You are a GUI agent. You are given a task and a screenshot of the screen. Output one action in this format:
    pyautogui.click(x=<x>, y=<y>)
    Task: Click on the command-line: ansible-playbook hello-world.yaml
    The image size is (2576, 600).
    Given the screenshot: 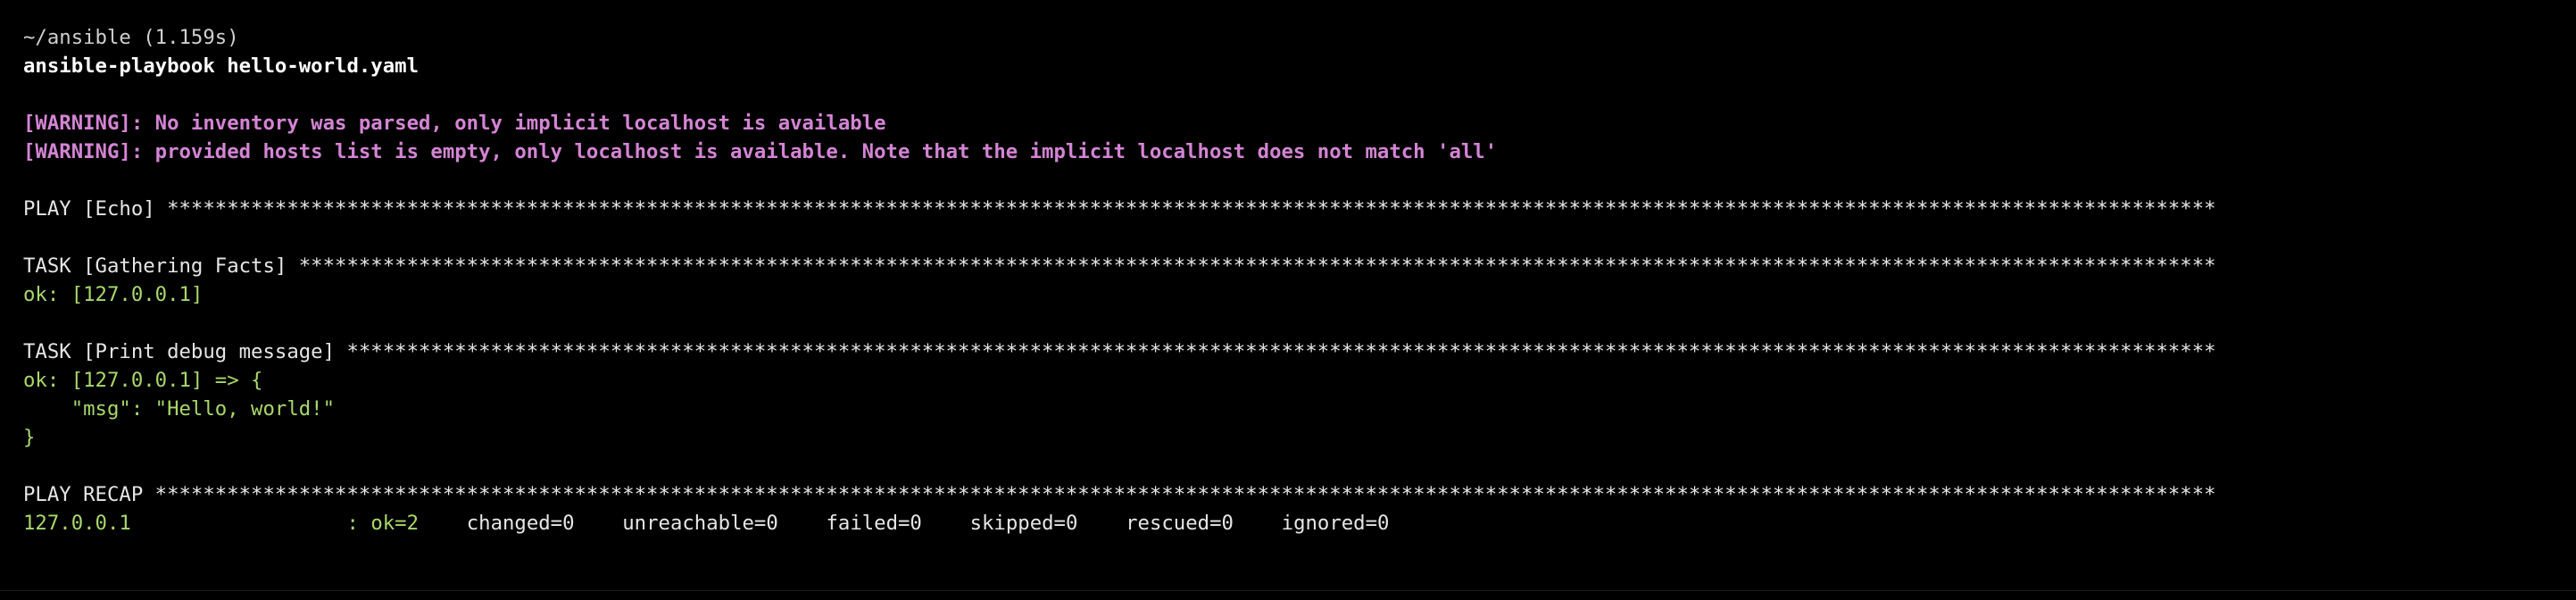 What is the action you would take?
    pyautogui.click(x=221, y=66)
    